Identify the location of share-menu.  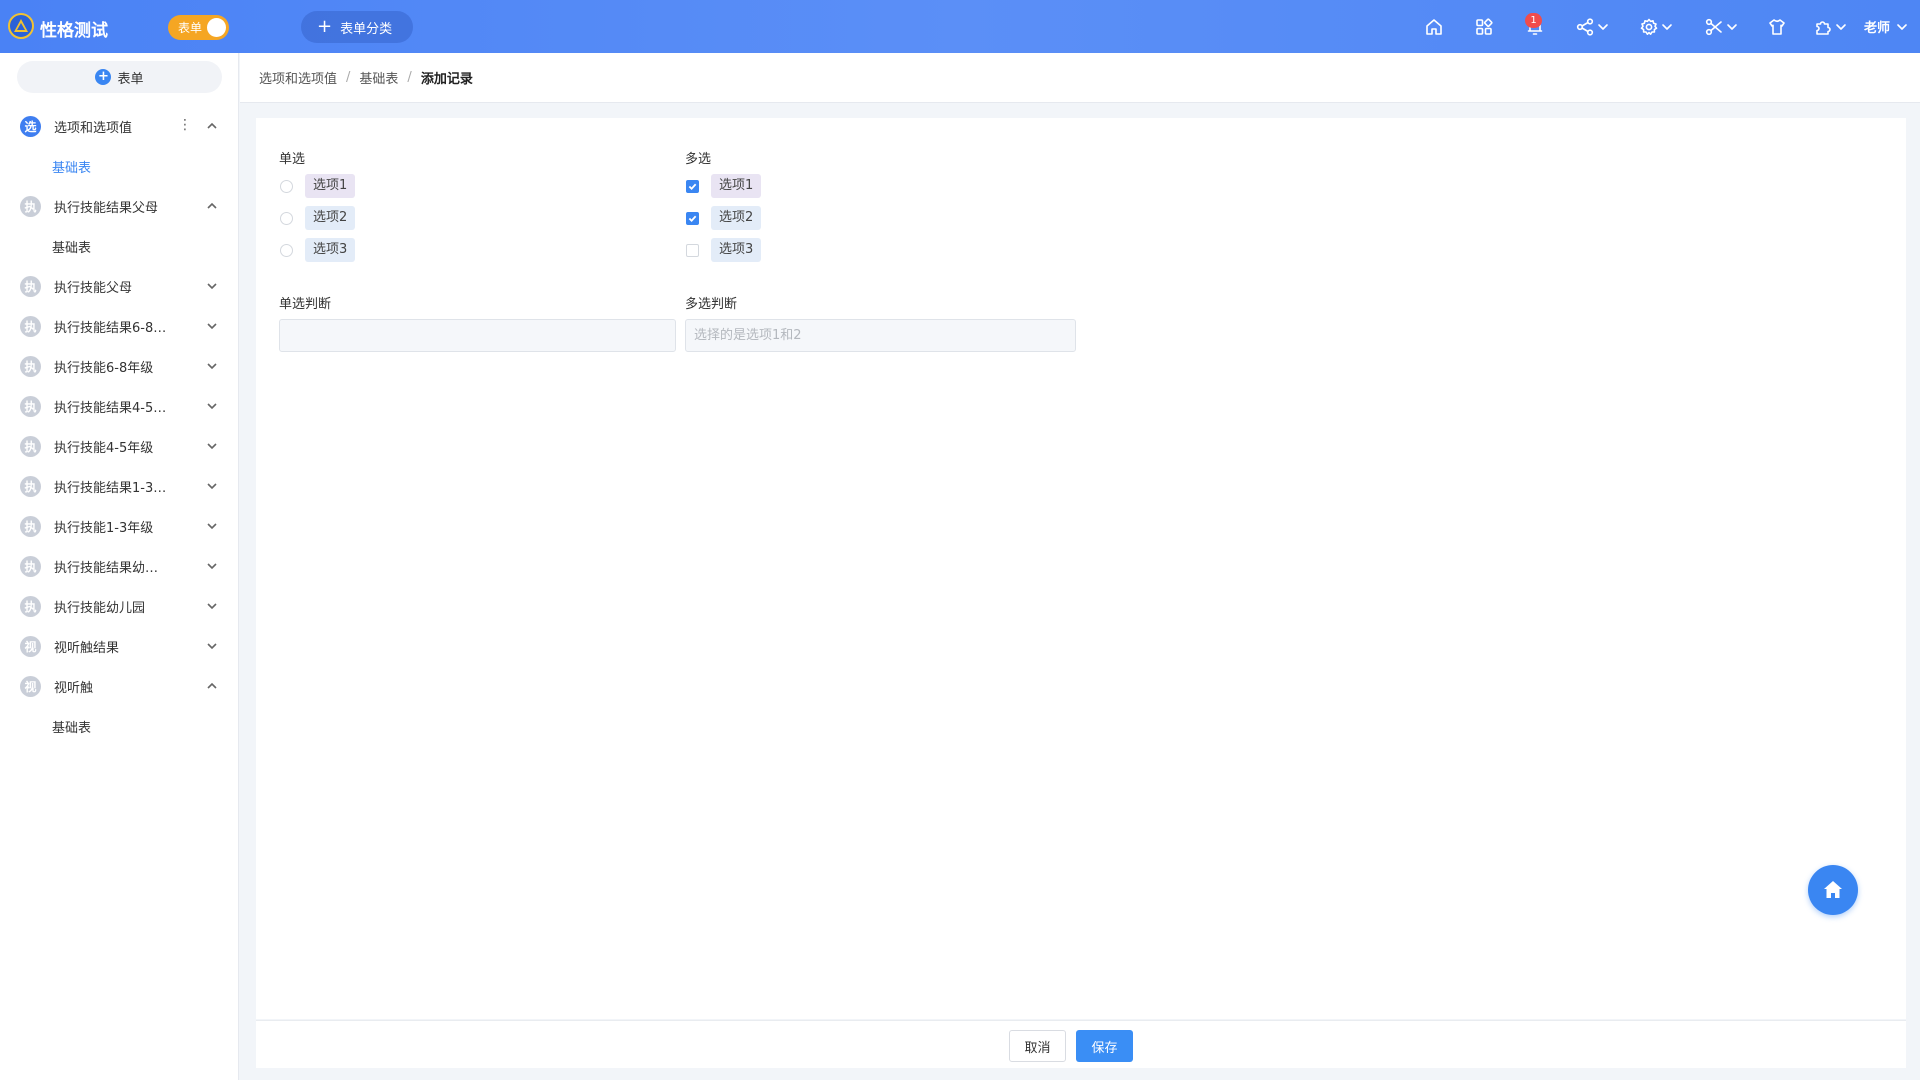
(1592, 26).